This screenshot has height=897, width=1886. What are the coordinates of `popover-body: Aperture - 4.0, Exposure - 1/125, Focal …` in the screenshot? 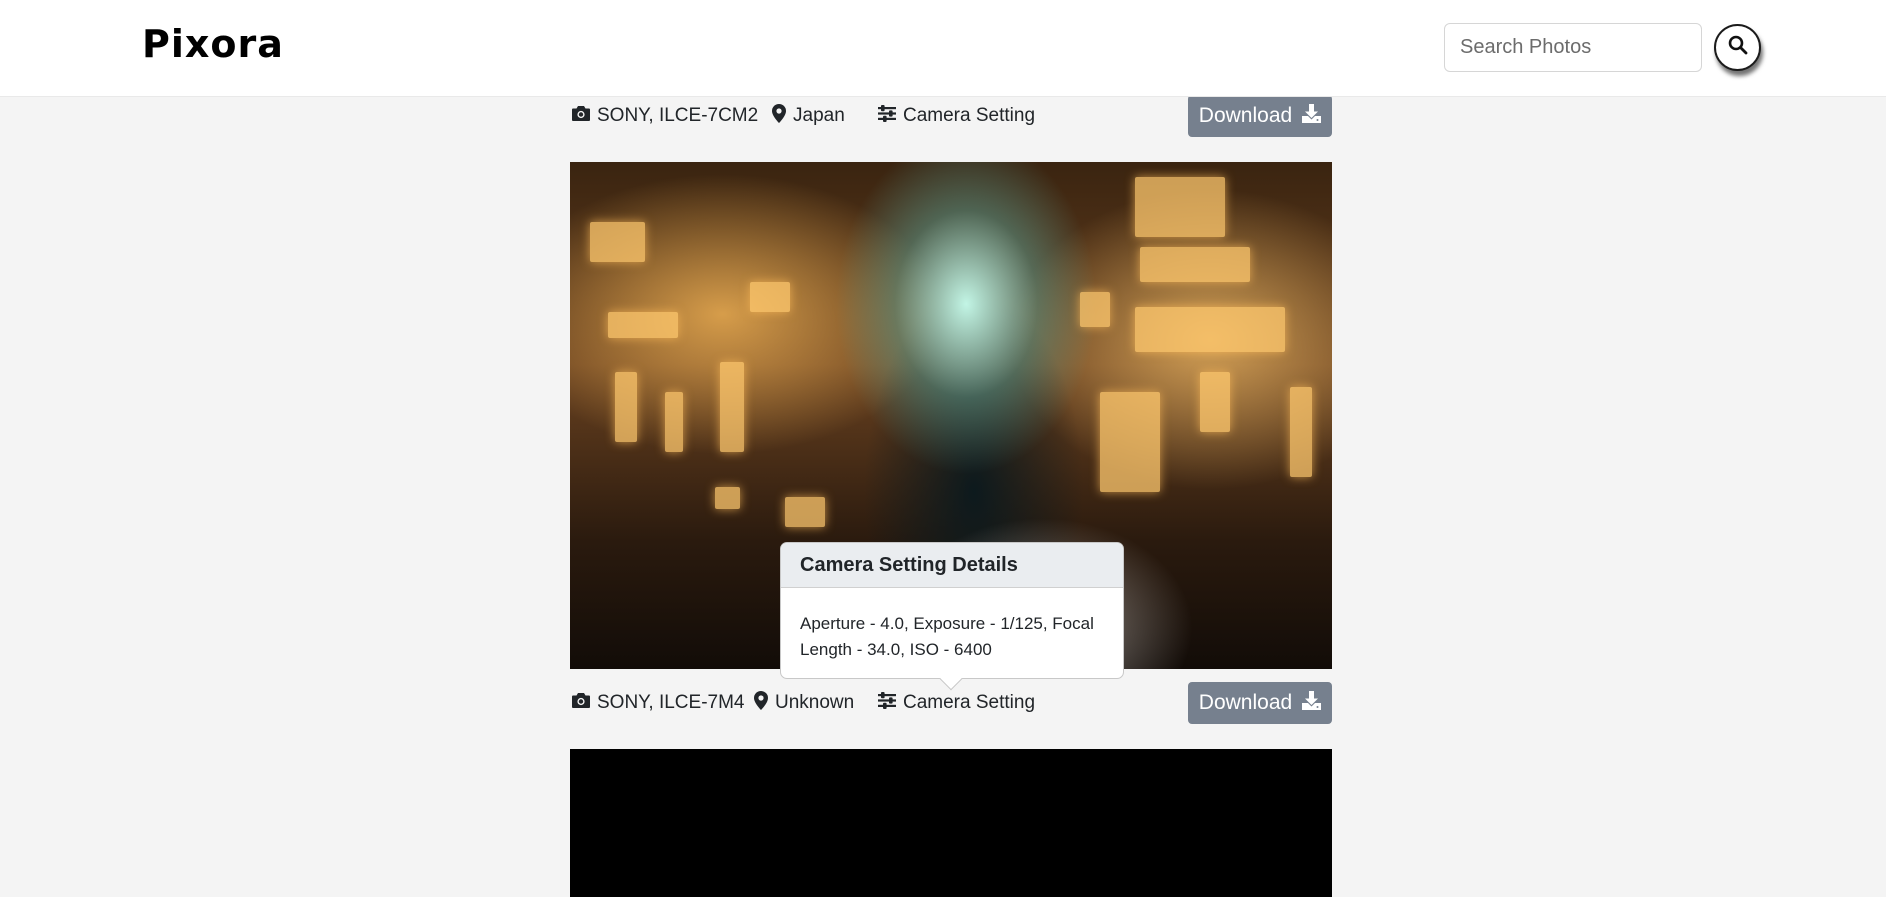 It's located at (947, 636).